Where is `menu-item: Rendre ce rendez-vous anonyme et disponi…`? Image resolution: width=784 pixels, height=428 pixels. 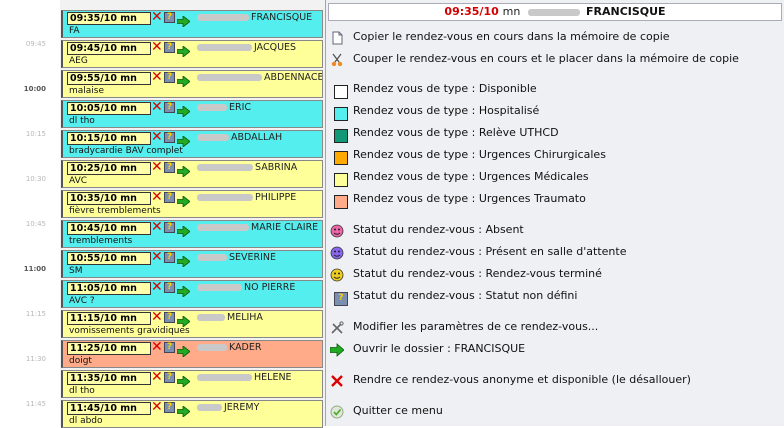 menu-item: Rendre ce rendez-vous anonyme et disponi… is located at coordinates (554, 380).